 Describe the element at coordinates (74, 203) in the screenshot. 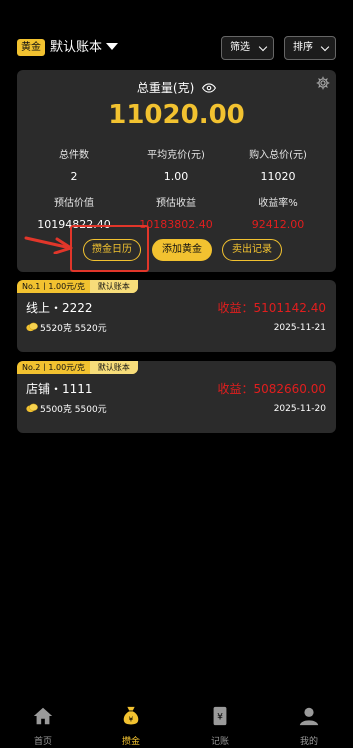

I see `stat-label: 预估价值` at that location.